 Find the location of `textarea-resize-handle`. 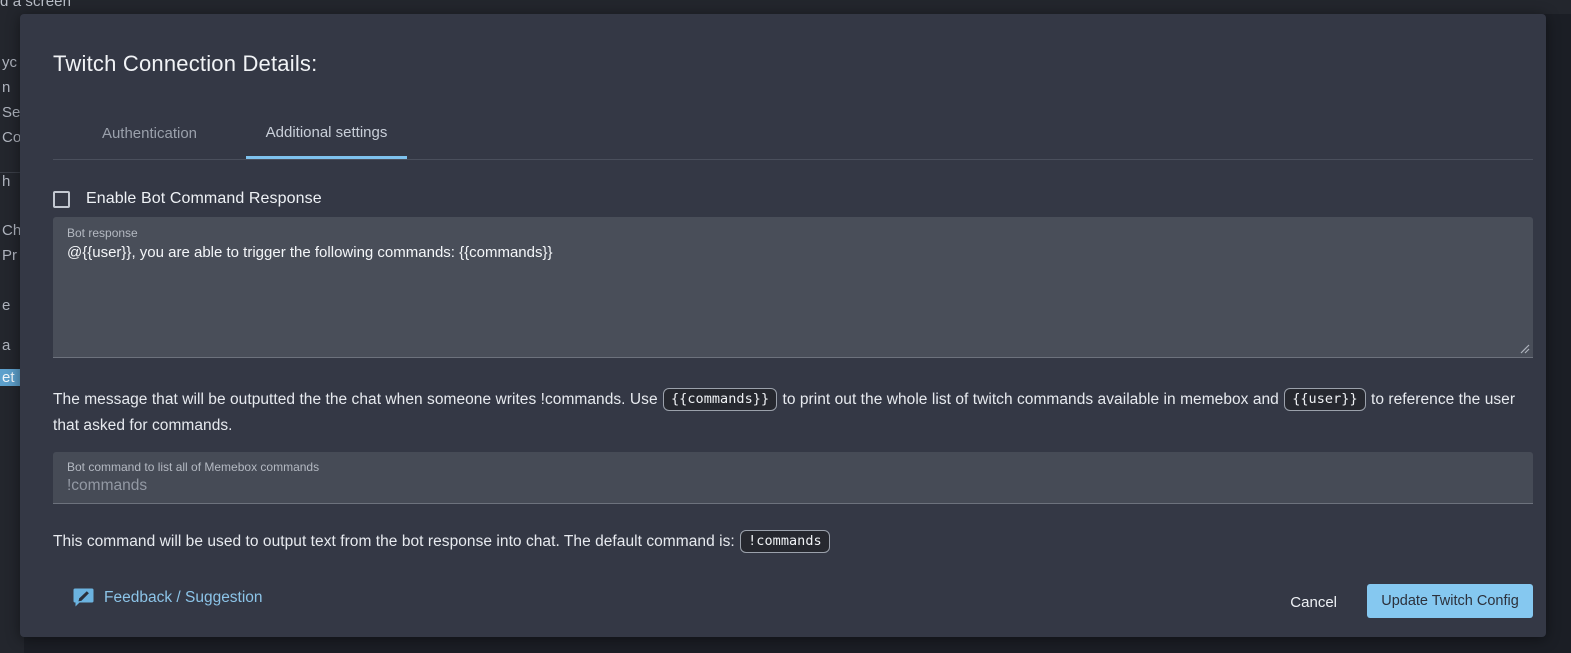

textarea-resize-handle is located at coordinates (1523, 347).